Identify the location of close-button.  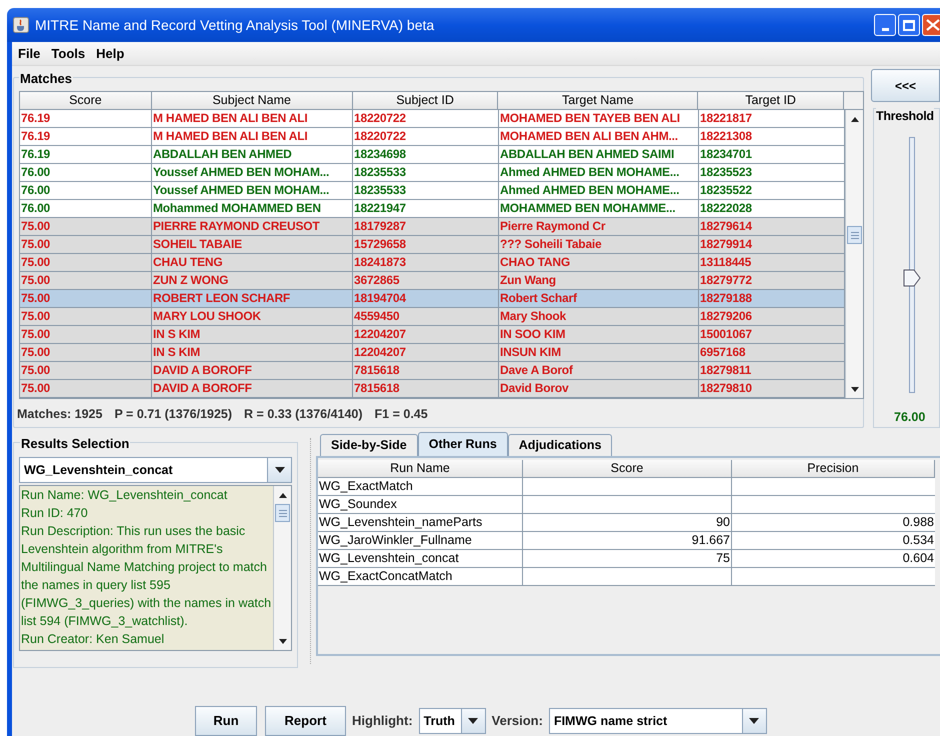
(931, 25).